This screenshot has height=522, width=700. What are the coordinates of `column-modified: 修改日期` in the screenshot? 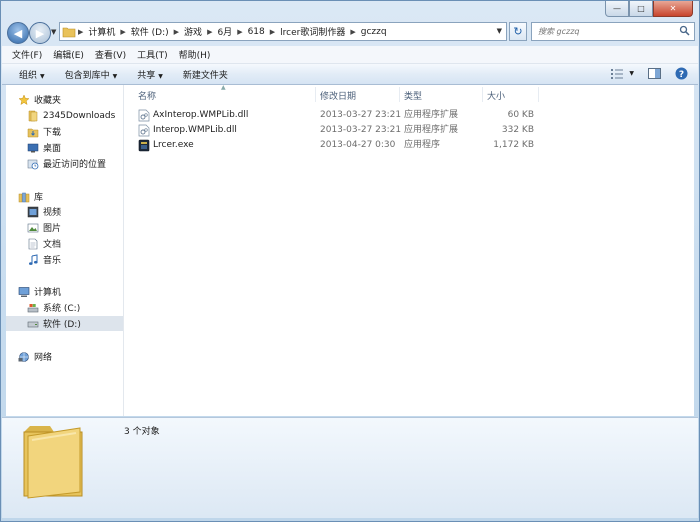 It's located at (338, 95).